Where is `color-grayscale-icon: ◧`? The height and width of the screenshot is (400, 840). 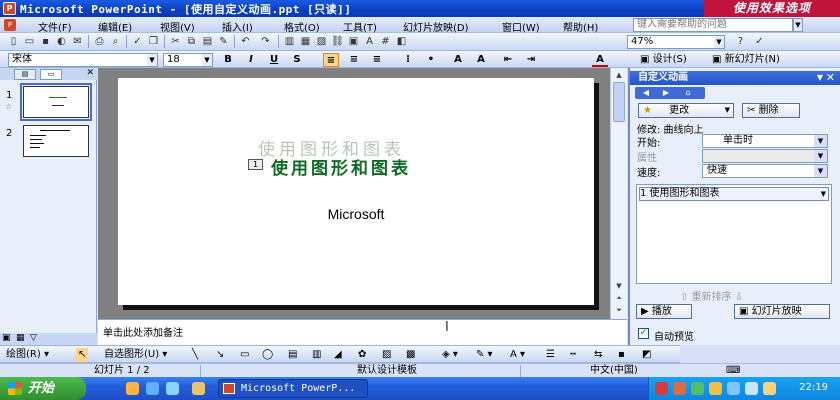 color-grayscale-icon: ◧ is located at coordinates (401, 42).